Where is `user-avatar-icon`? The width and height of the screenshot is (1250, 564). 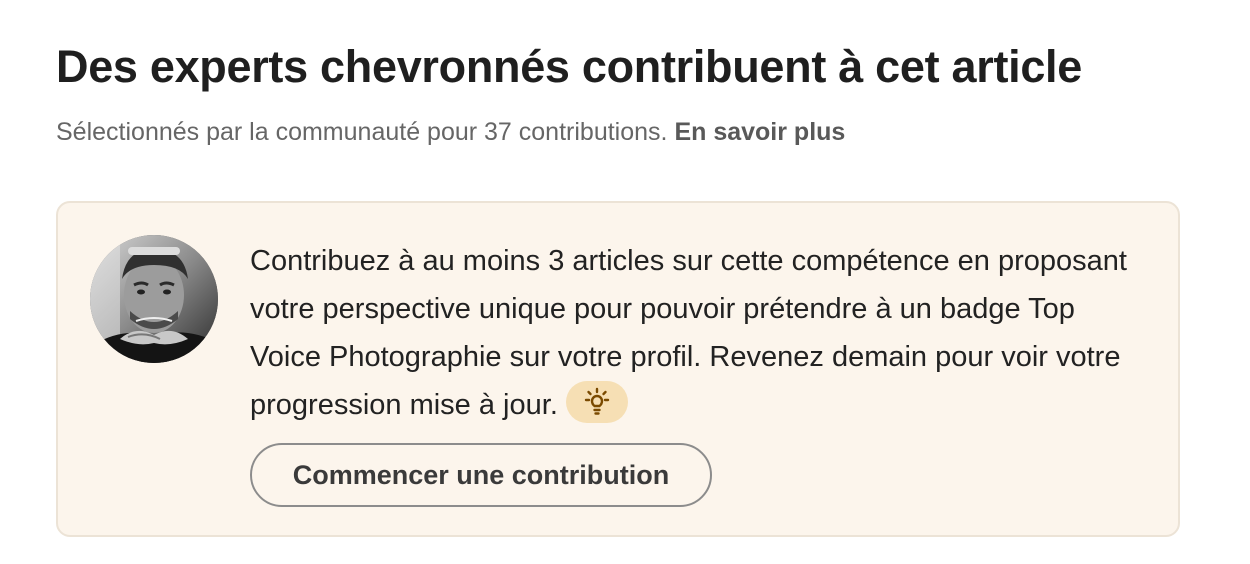 user-avatar-icon is located at coordinates (154, 299).